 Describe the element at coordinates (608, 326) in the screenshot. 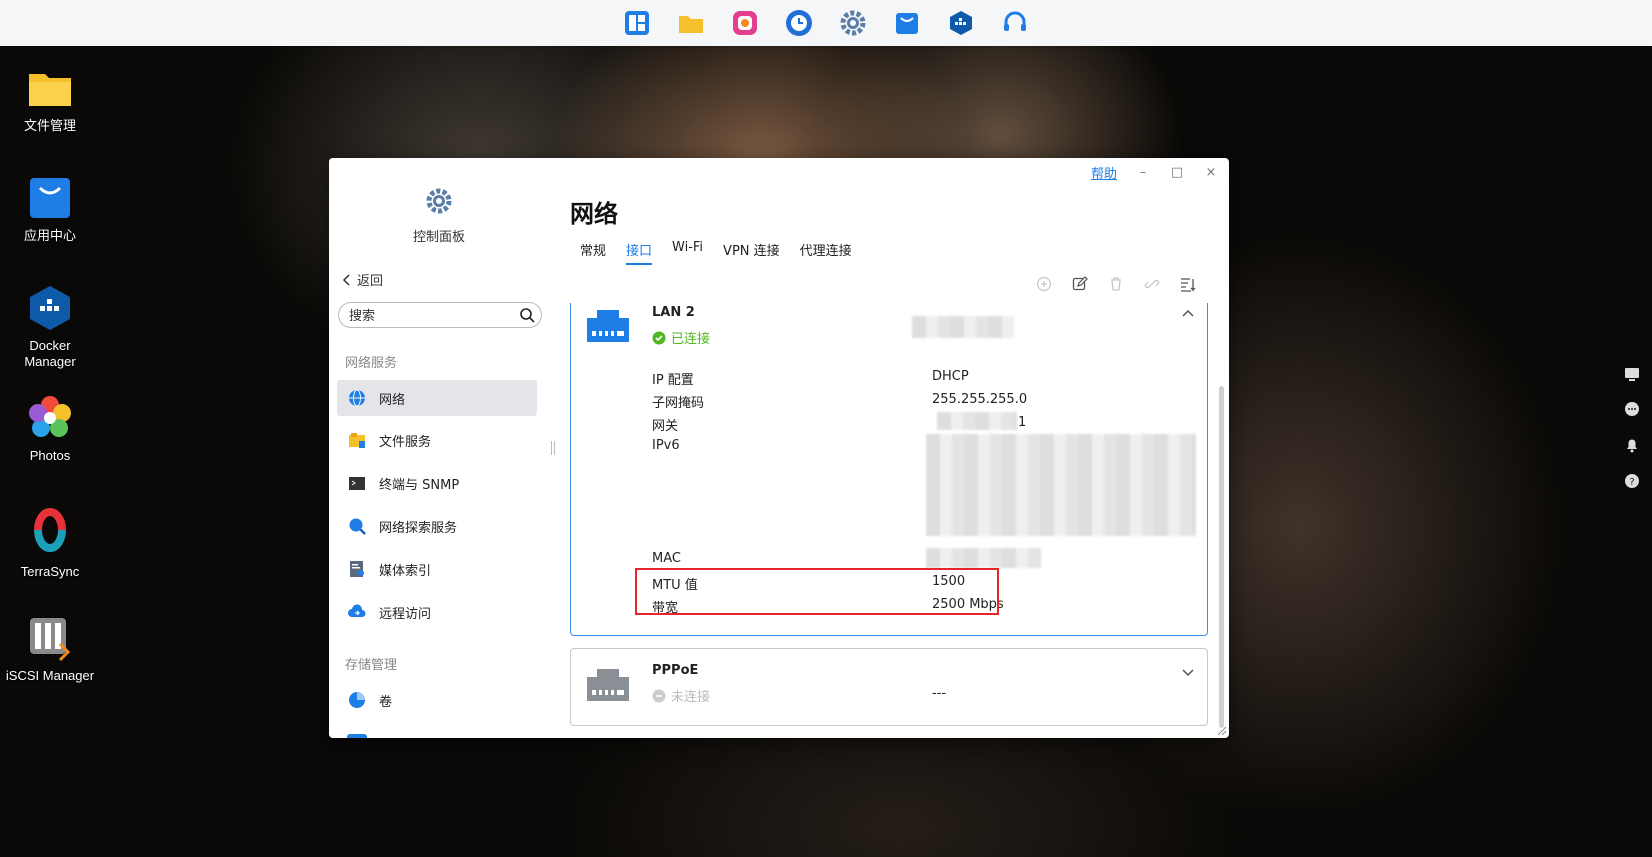

I see `ethernet-port-icon` at that location.